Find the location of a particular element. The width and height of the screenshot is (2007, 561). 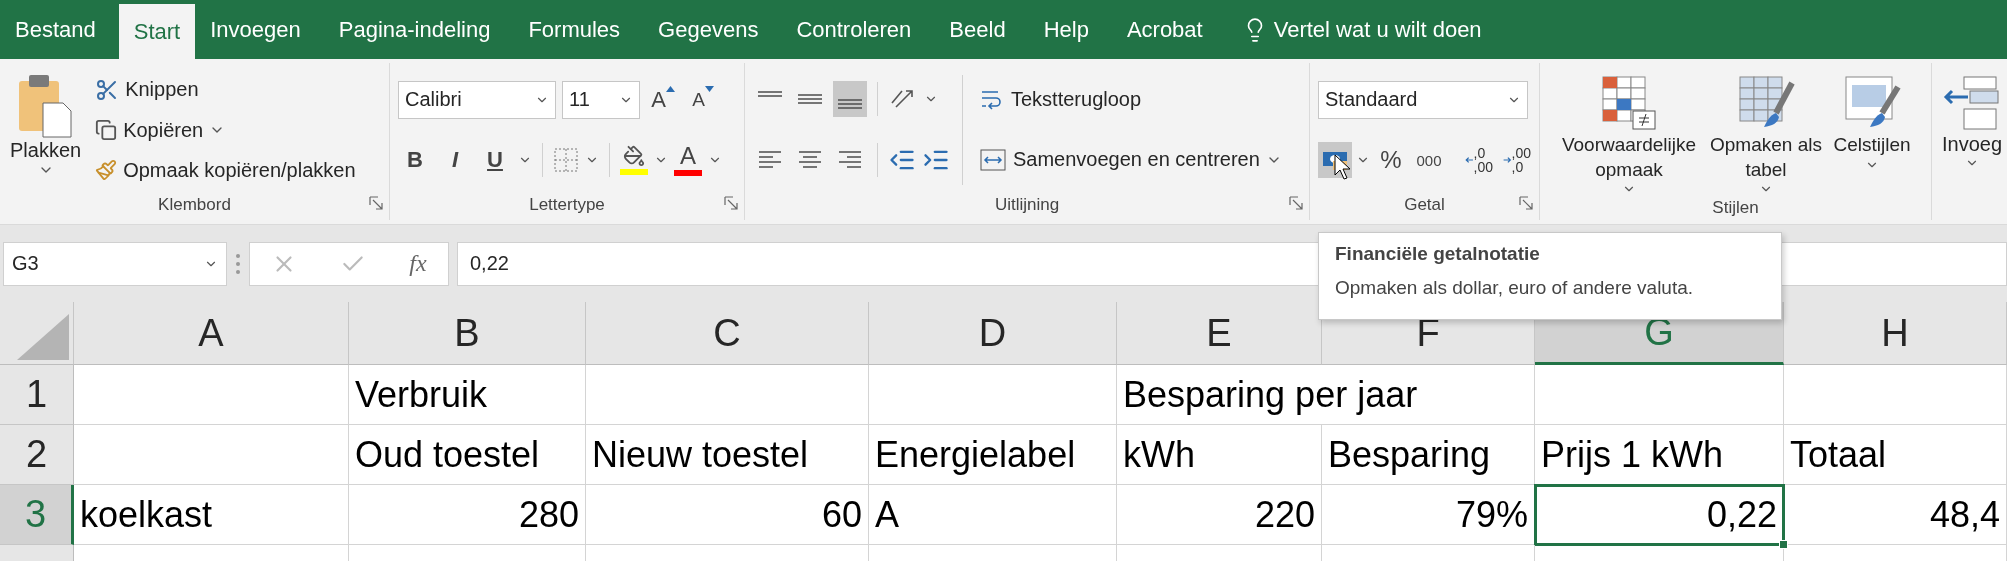

column-header: A is located at coordinates (211, 333).